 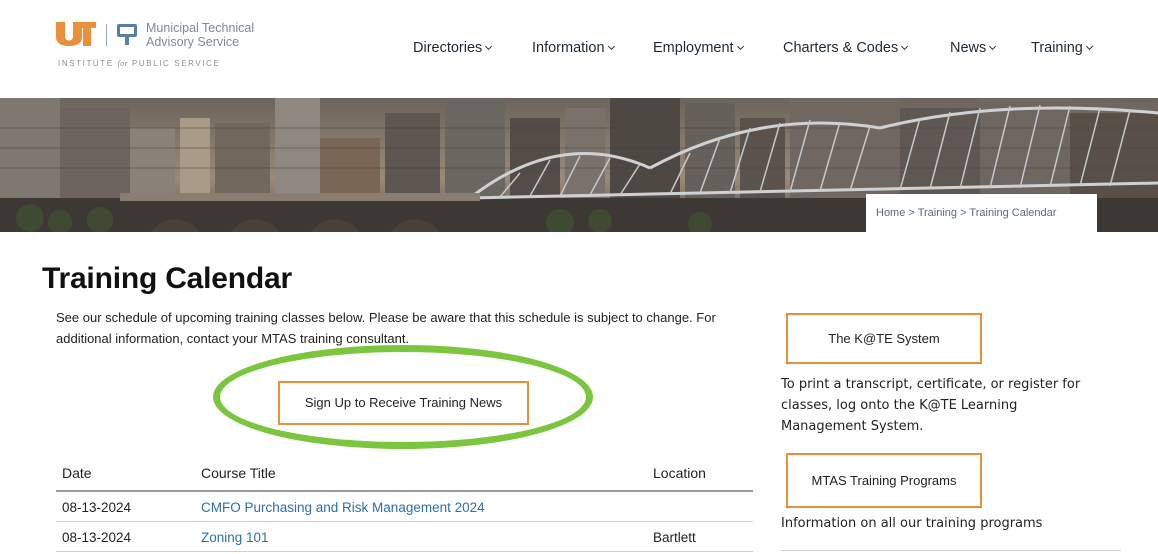 What do you see at coordinates (973, 48) in the screenshot?
I see `nav-news: News` at bounding box center [973, 48].